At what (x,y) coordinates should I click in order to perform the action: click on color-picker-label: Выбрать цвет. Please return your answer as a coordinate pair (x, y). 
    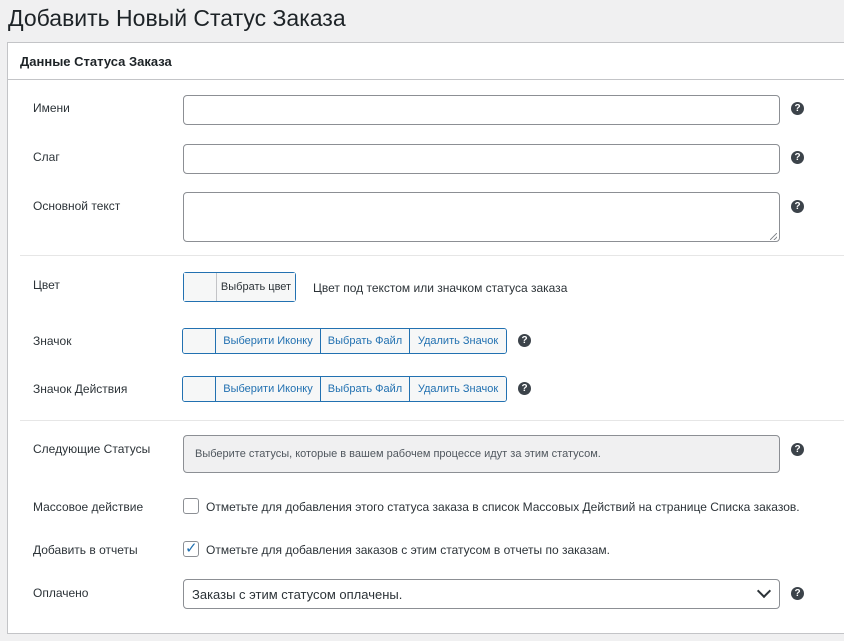
    Looking at the image, I should click on (256, 287).